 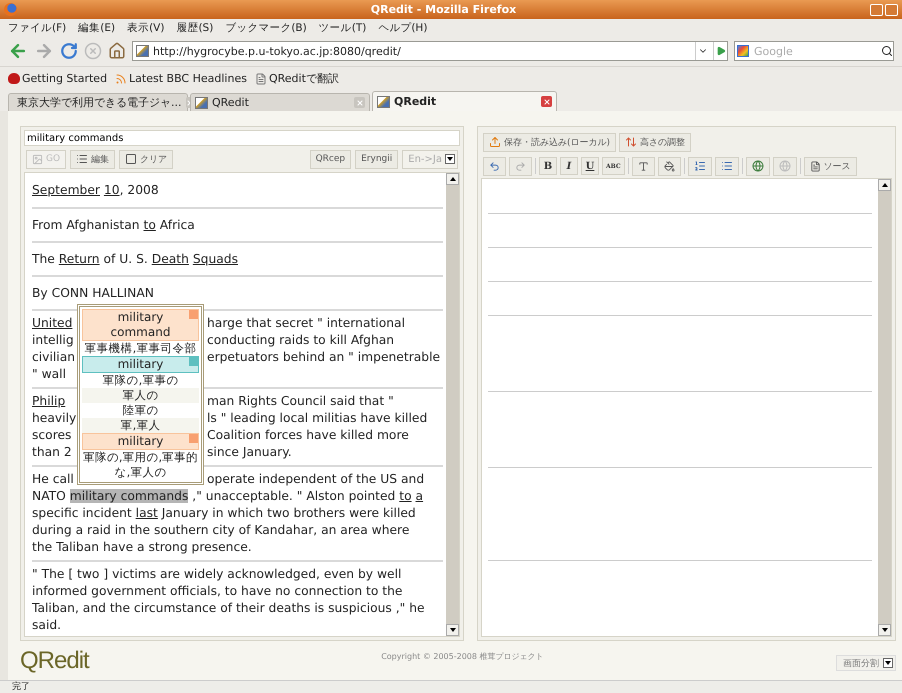 What do you see at coordinates (315, 479) in the screenshot?
I see `text-line: operate independent of the US and` at bounding box center [315, 479].